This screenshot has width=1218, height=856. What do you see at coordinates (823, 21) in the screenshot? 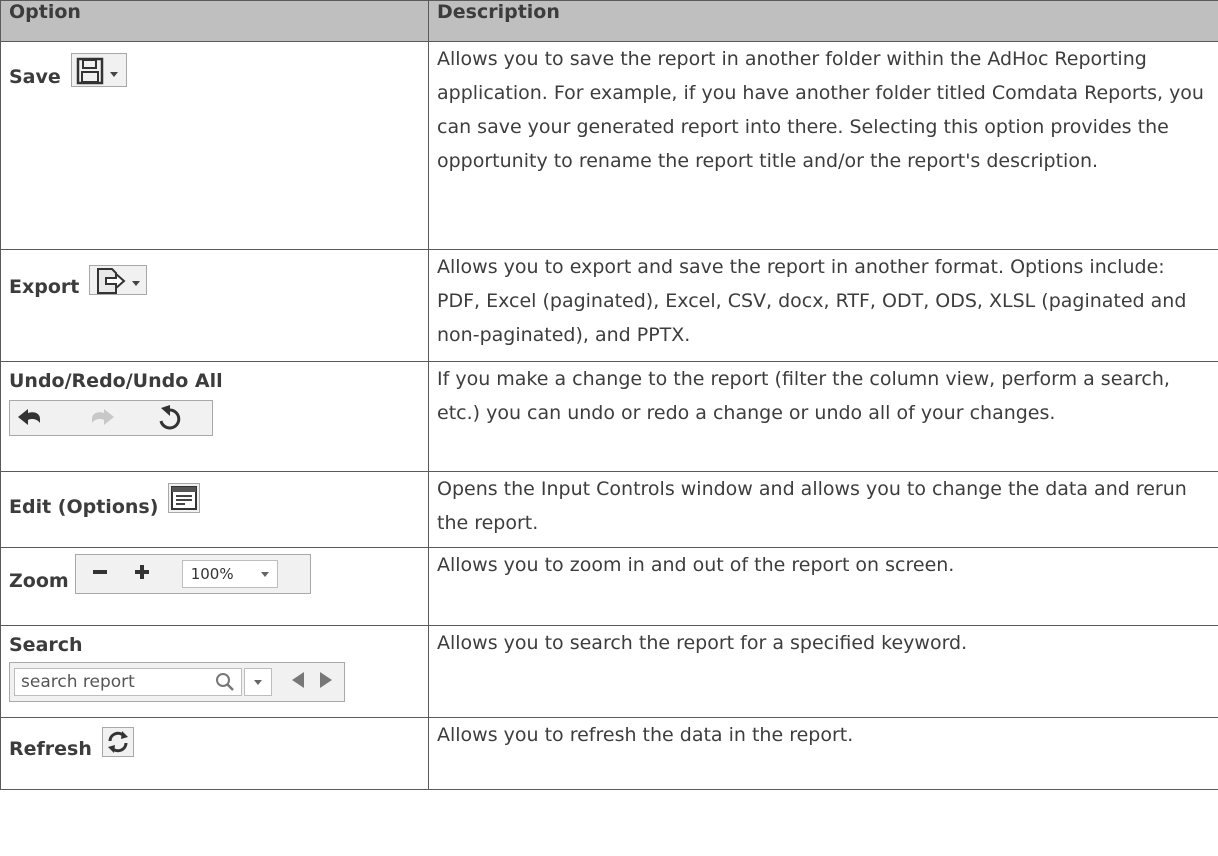
I see `header-description: Description` at bounding box center [823, 21].